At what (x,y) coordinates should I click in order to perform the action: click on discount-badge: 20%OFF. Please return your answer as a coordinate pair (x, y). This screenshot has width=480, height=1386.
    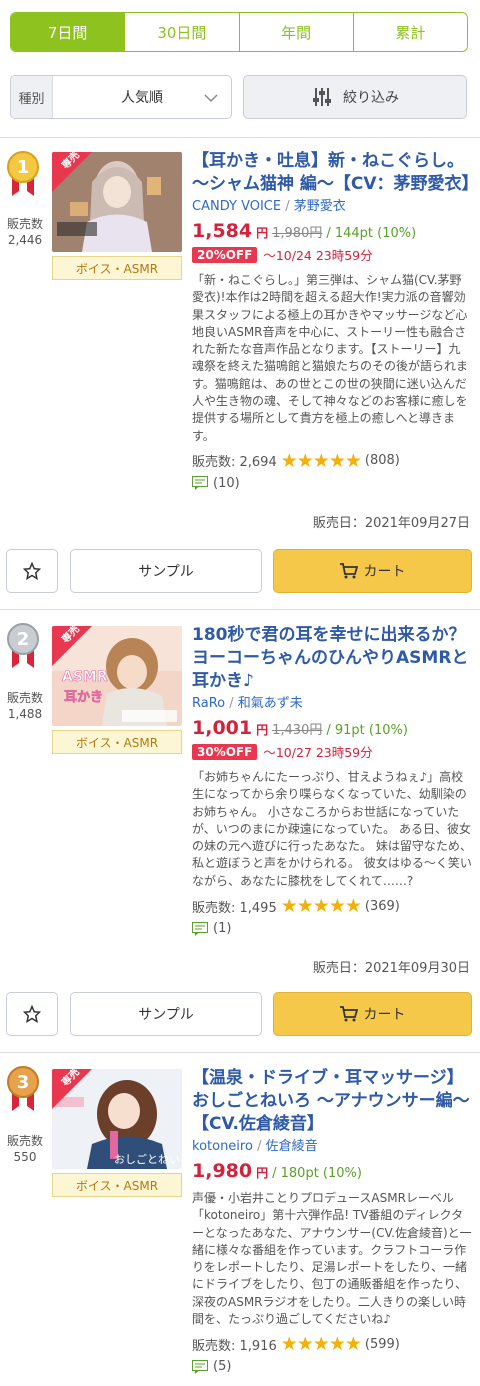
    Looking at the image, I should click on (225, 254).